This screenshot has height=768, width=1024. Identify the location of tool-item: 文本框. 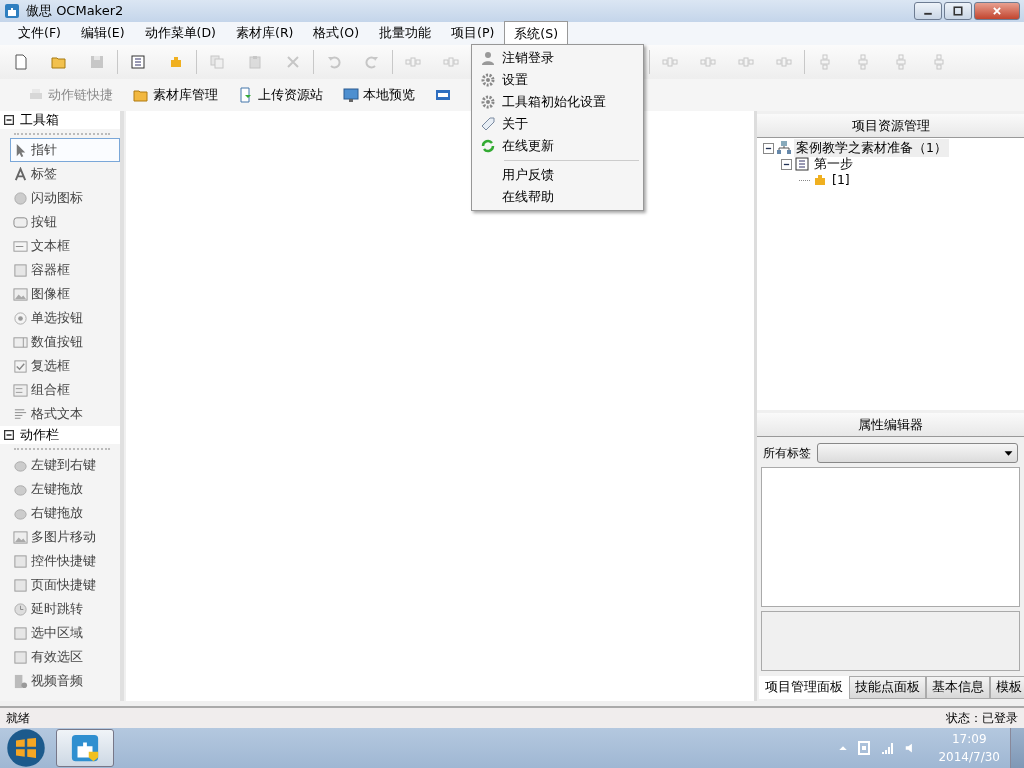
(65, 246).